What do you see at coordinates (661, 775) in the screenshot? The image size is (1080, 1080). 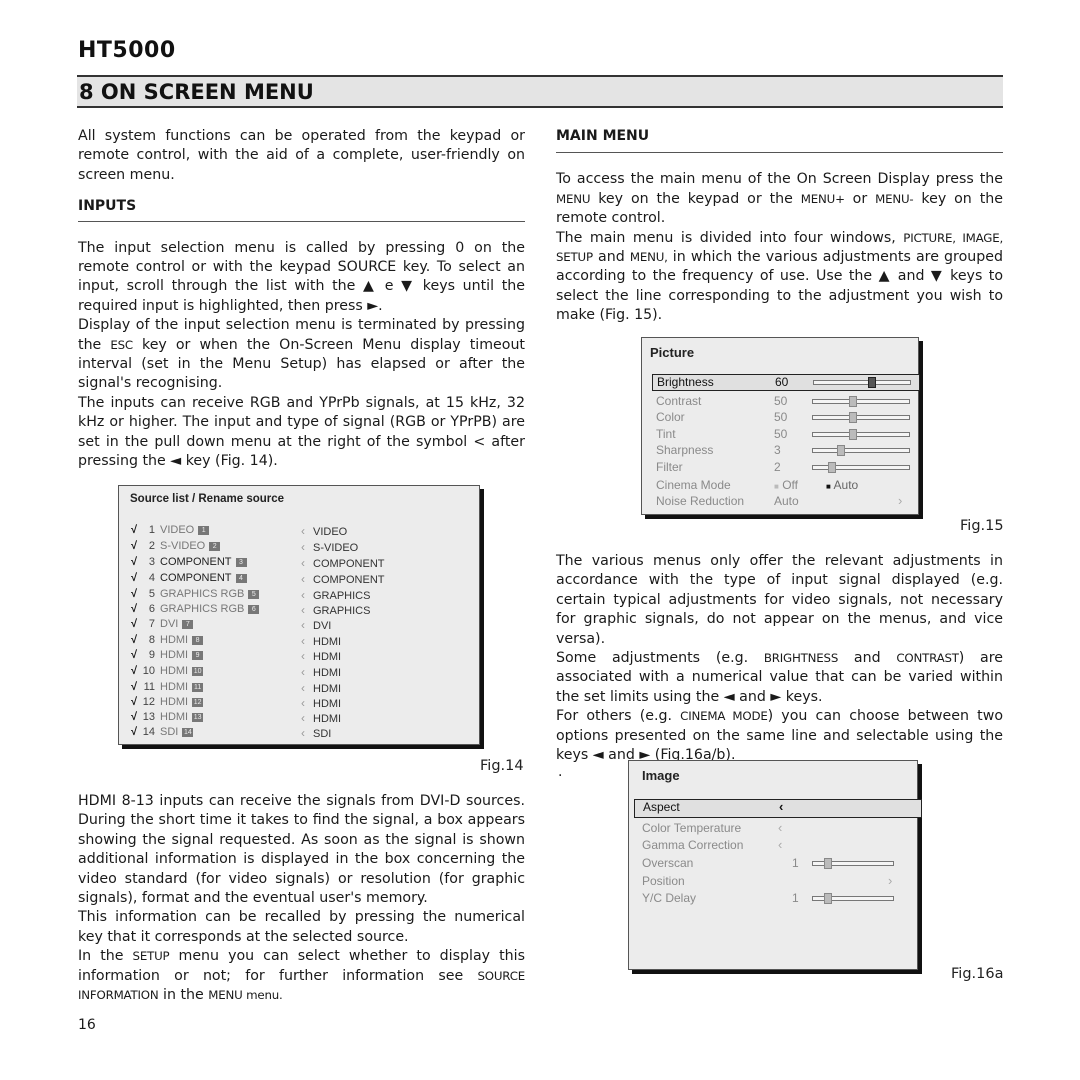 I see `image-menu-title: Image` at bounding box center [661, 775].